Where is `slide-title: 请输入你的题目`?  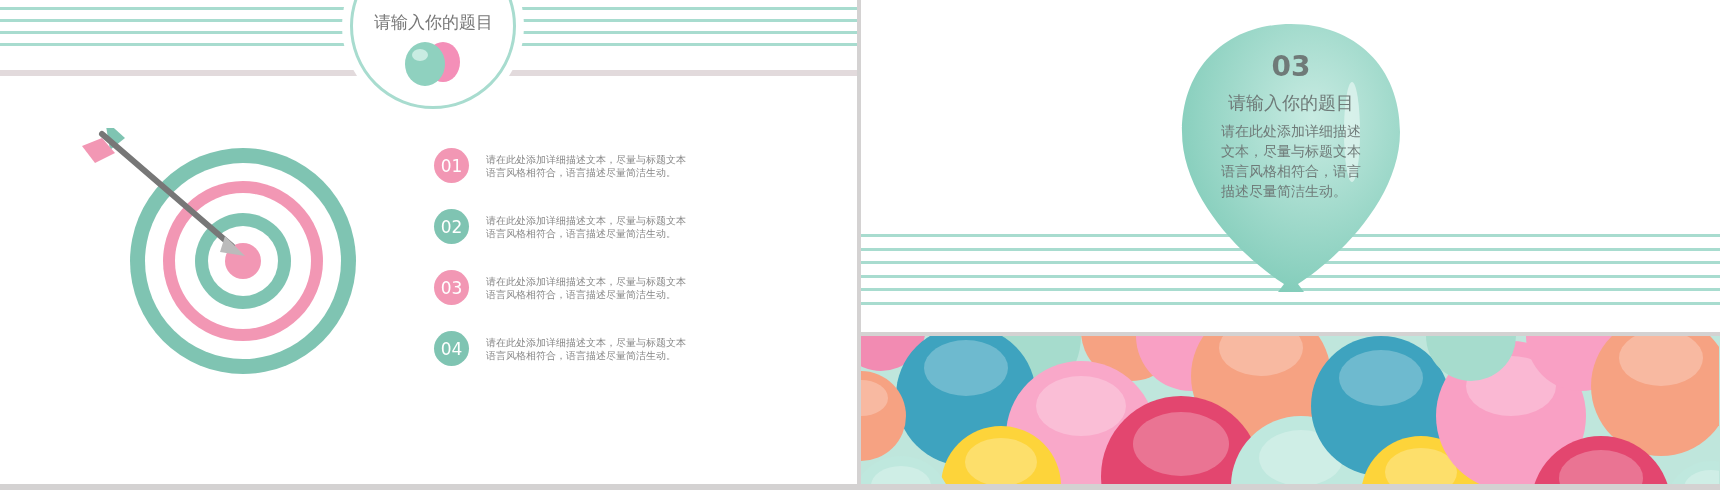
slide-title: 请输入你的题目 is located at coordinates (433, 22).